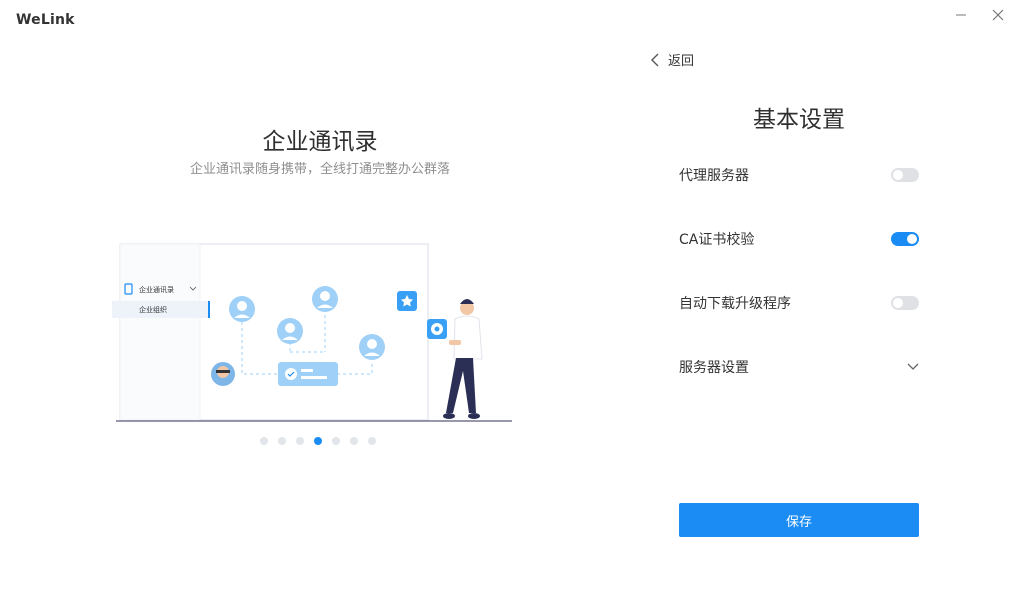 Image resolution: width=1024 pixels, height=590 pixels. Describe the element at coordinates (407, 301) in the screenshot. I see `star-icon` at that location.